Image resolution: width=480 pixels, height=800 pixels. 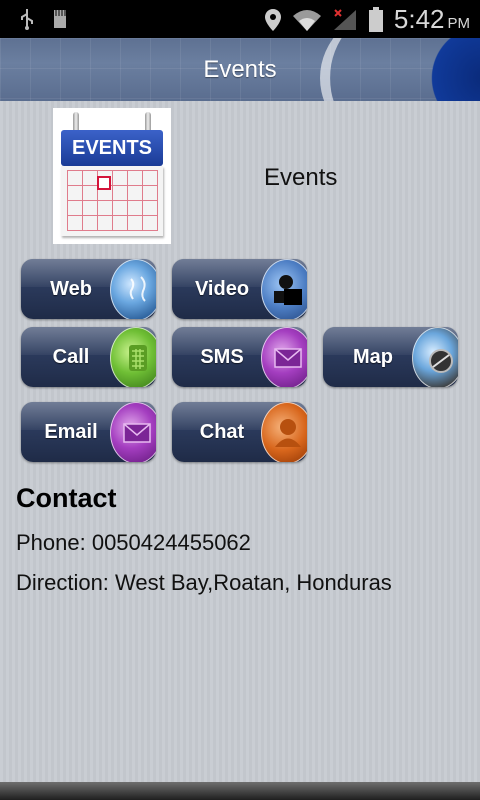 I want to click on video-button: Video, so click(x=239, y=289).